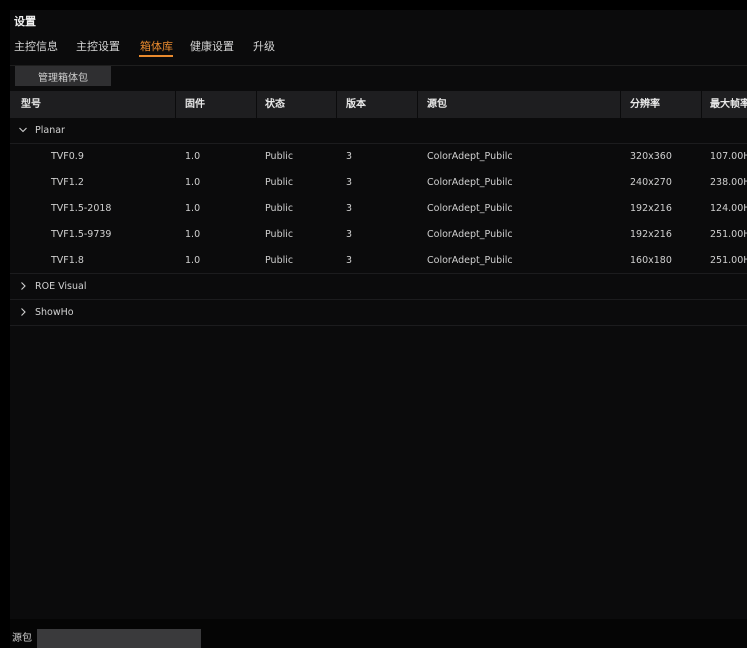  What do you see at coordinates (25, 21) in the screenshot?
I see `window-title: 设置` at bounding box center [25, 21].